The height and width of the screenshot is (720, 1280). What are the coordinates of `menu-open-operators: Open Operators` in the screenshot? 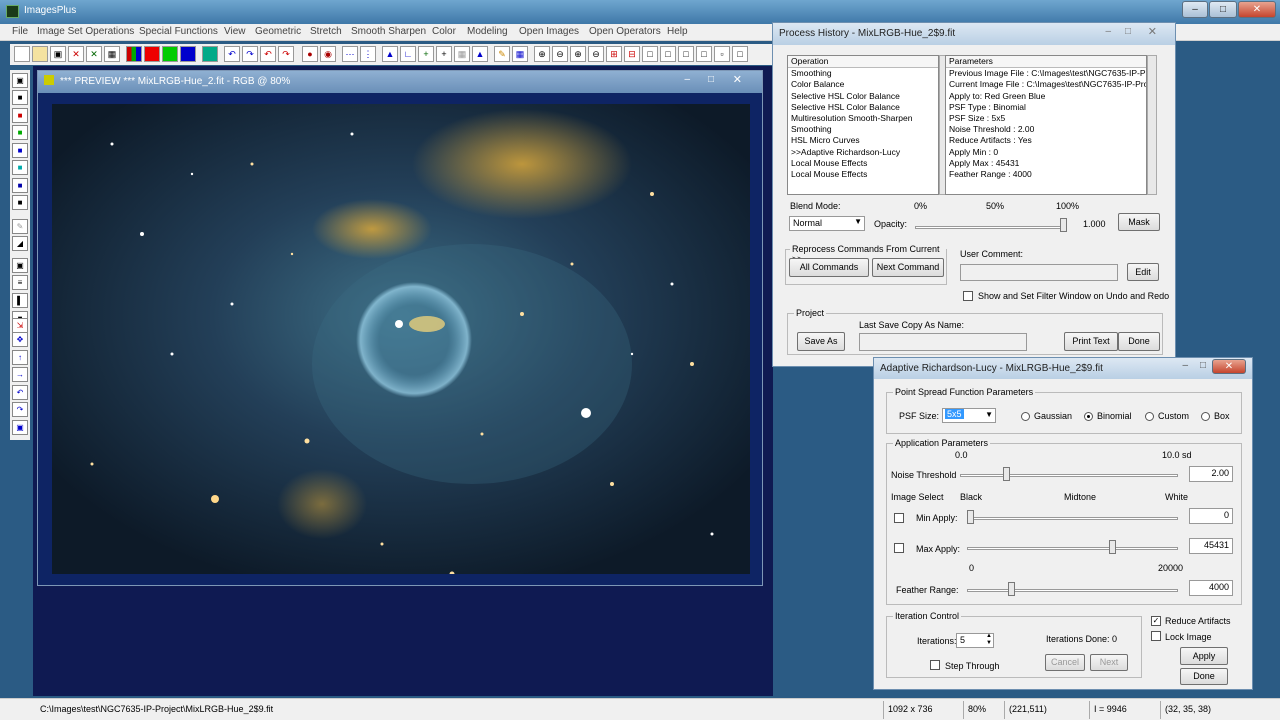 It's located at (625, 31).